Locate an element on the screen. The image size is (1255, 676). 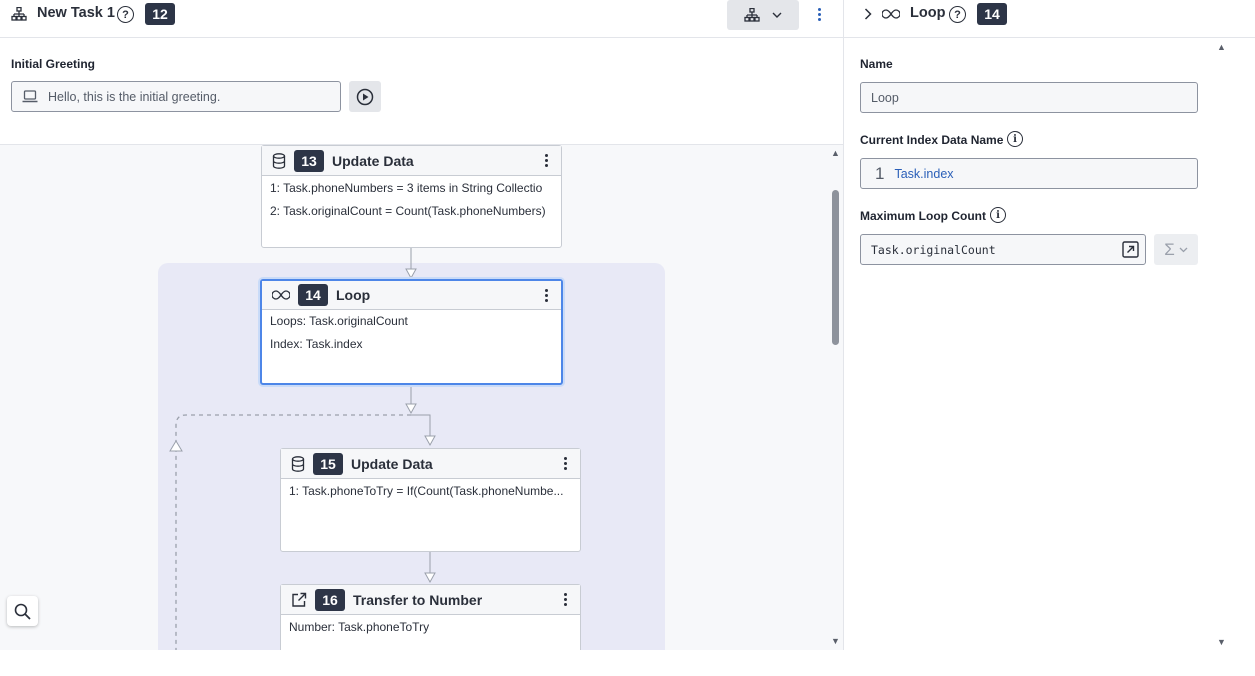
node-header: 14 Loop is located at coordinates (411, 295).